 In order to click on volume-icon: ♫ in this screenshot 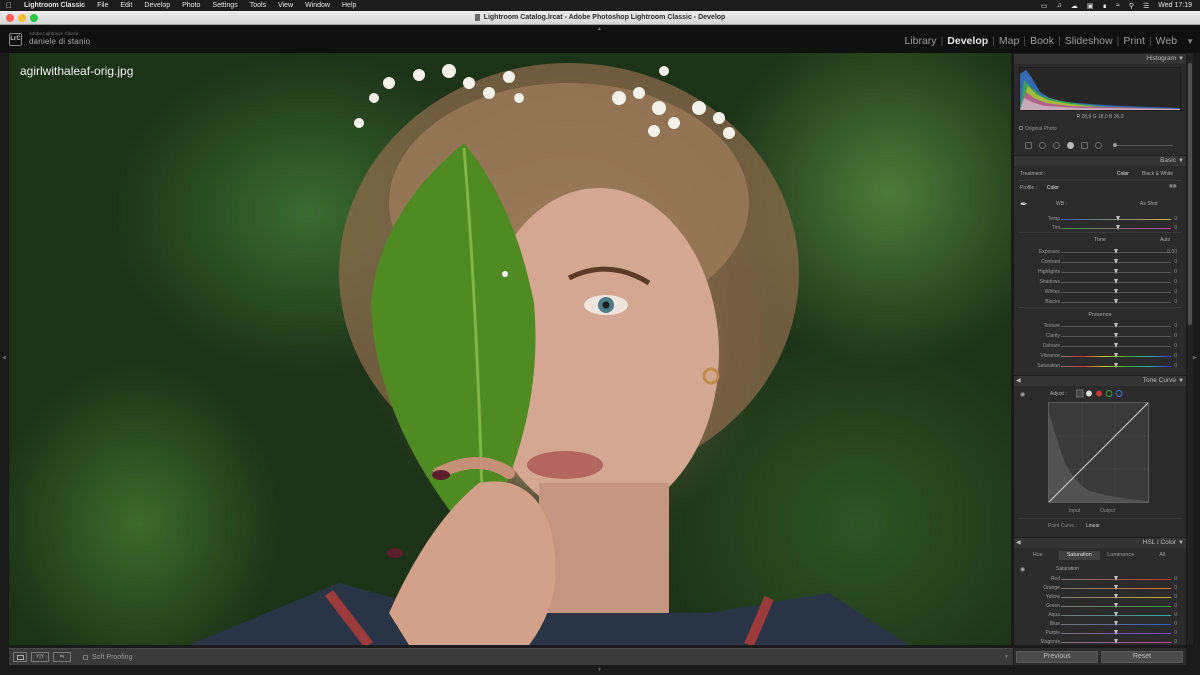, I will do `click(1059, 5)`.